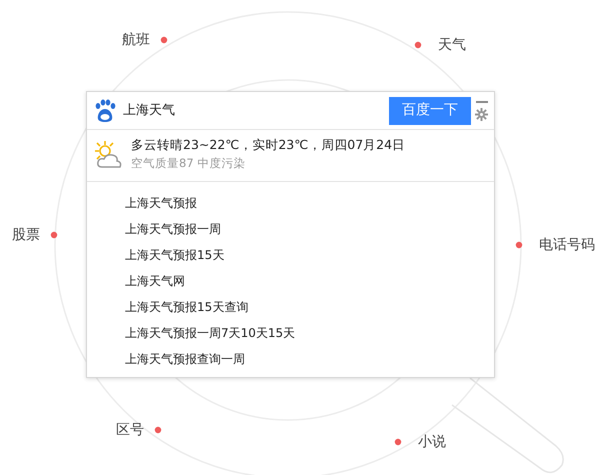  I want to click on suggestion-item: 上海天气预报15天查询, so click(167, 307).